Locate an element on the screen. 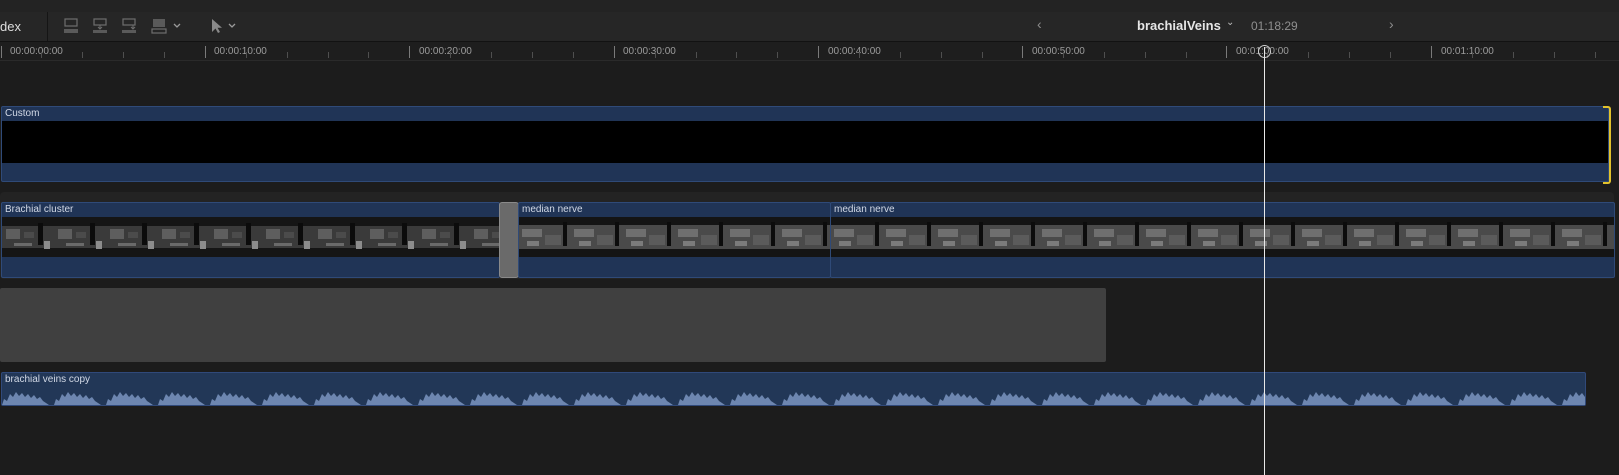  playhead is located at coordinates (1264, 261).